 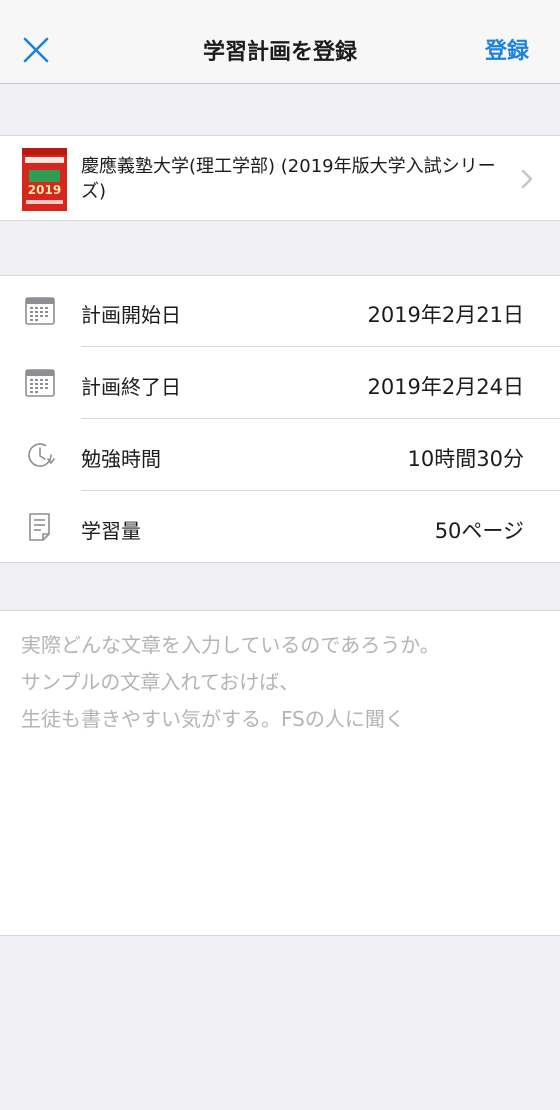 What do you see at coordinates (280, 311) in the screenshot?
I see `start-date-row: 計画開始日 2019年2月21日` at bounding box center [280, 311].